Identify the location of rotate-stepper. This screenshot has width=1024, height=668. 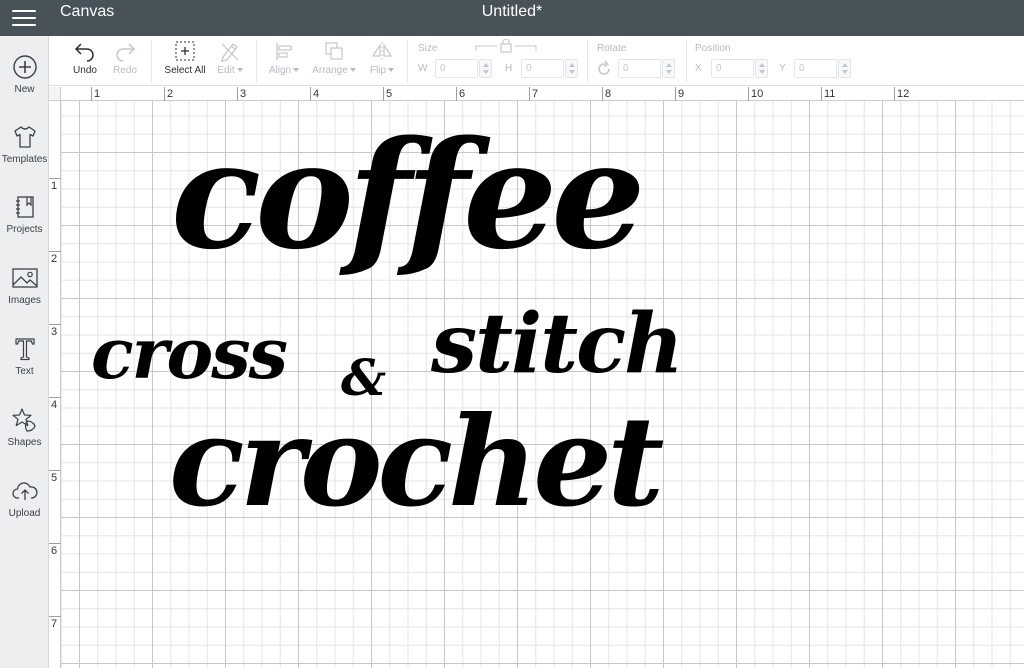
(668, 68).